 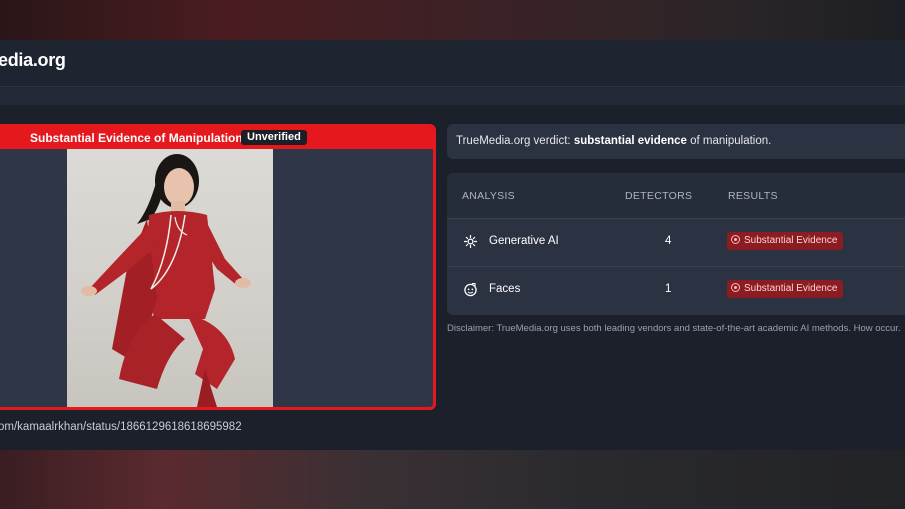 What do you see at coordinates (33, 60) in the screenshot?
I see `site-logo: edia.org` at bounding box center [33, 60].